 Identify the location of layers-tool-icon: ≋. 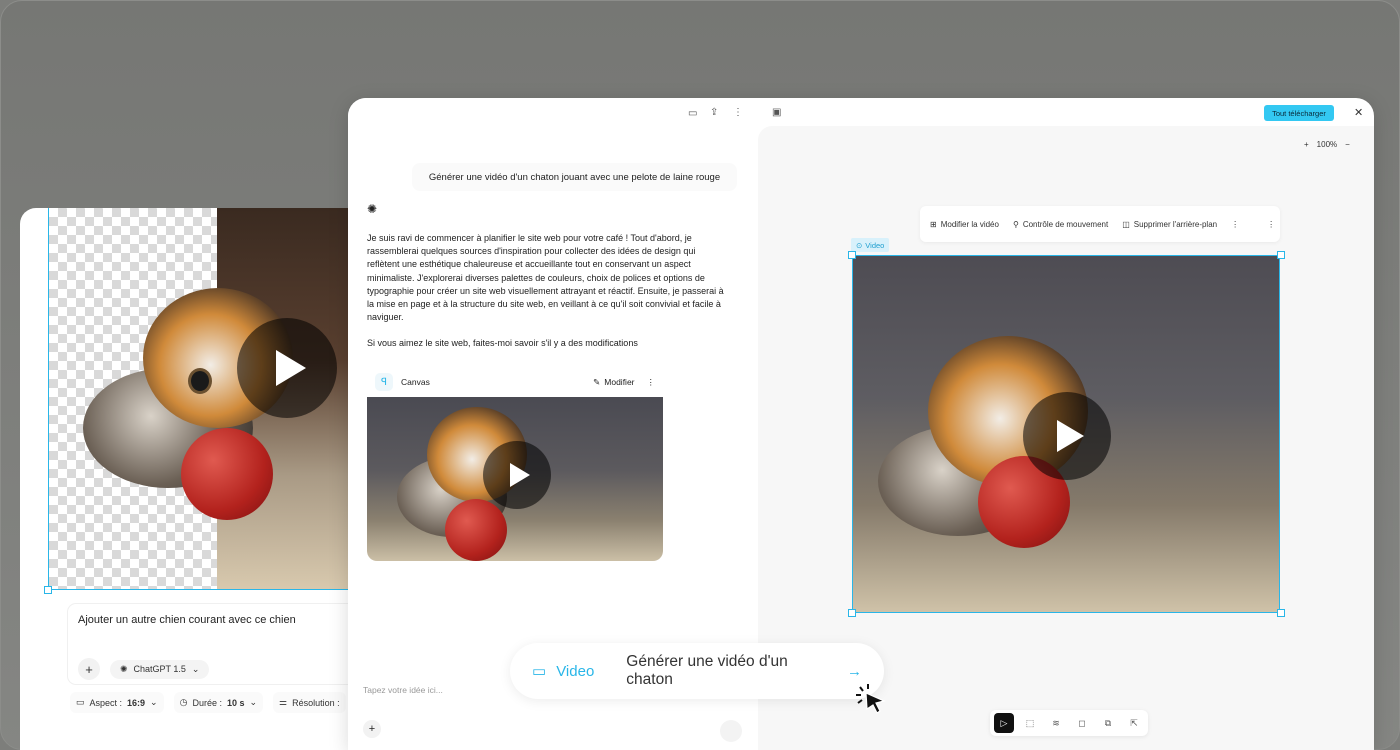
(1056, 723).